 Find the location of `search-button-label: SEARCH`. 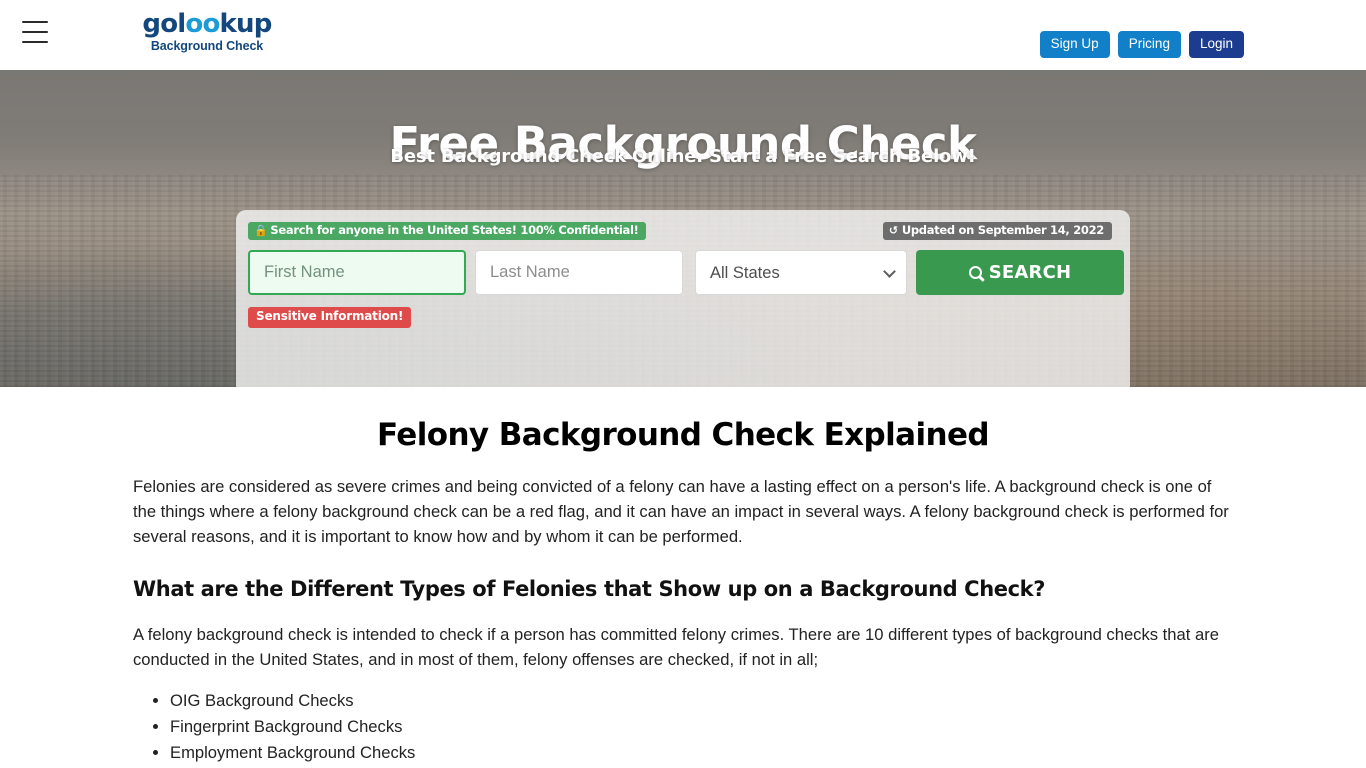

search-button-label: SEARCH is located at coordinates (1030, 272).